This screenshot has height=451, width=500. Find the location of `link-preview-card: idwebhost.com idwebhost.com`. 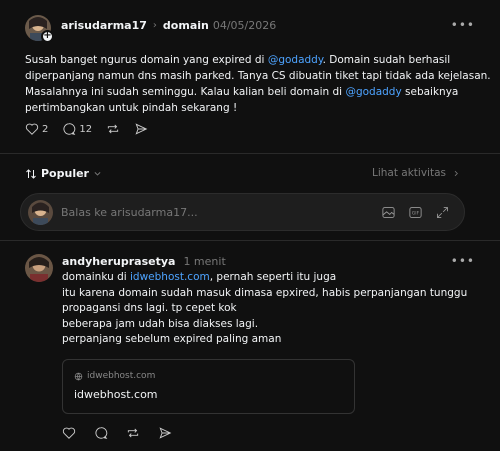

link-preview-card: idwebhost.com idwebhost.com is located at coordinates (208, 386).